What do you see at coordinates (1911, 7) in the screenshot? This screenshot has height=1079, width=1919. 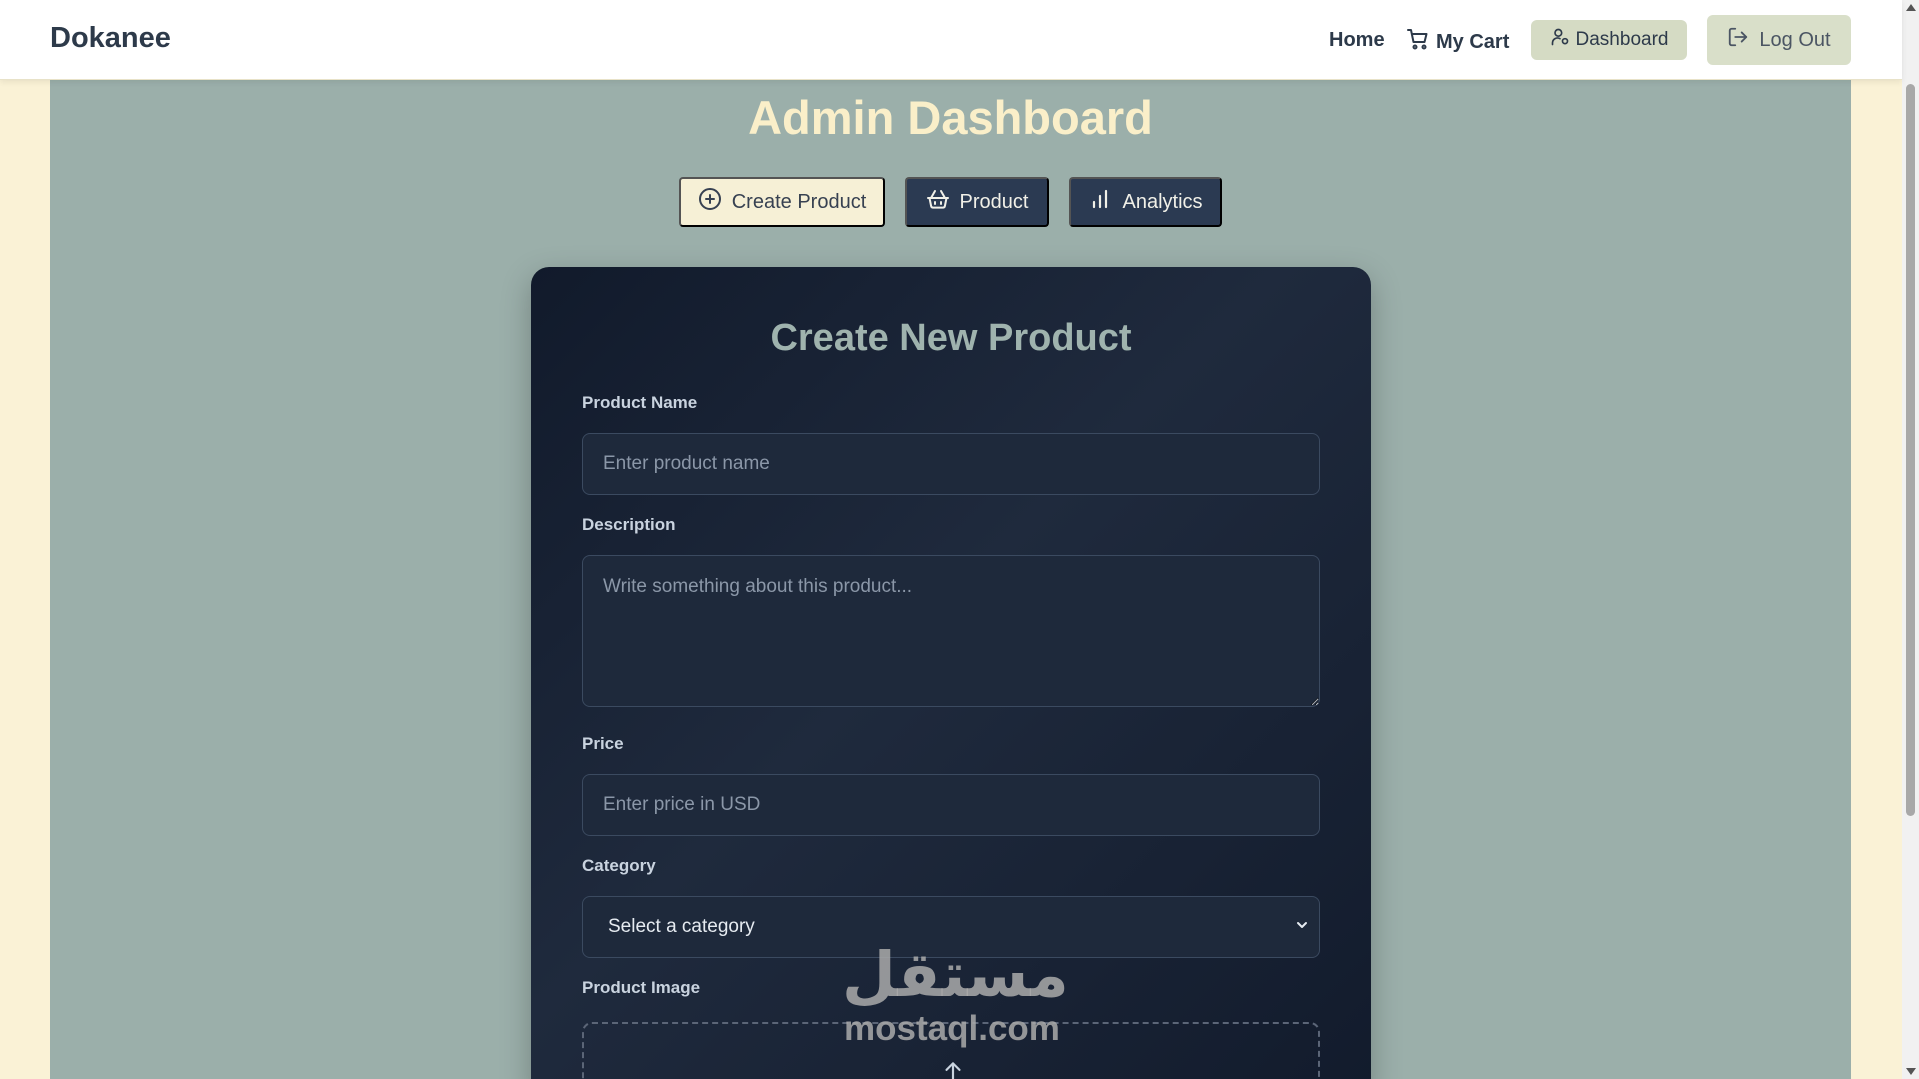 I see `scroll-up-arrow-icon` at bounding box center [1911, 7].